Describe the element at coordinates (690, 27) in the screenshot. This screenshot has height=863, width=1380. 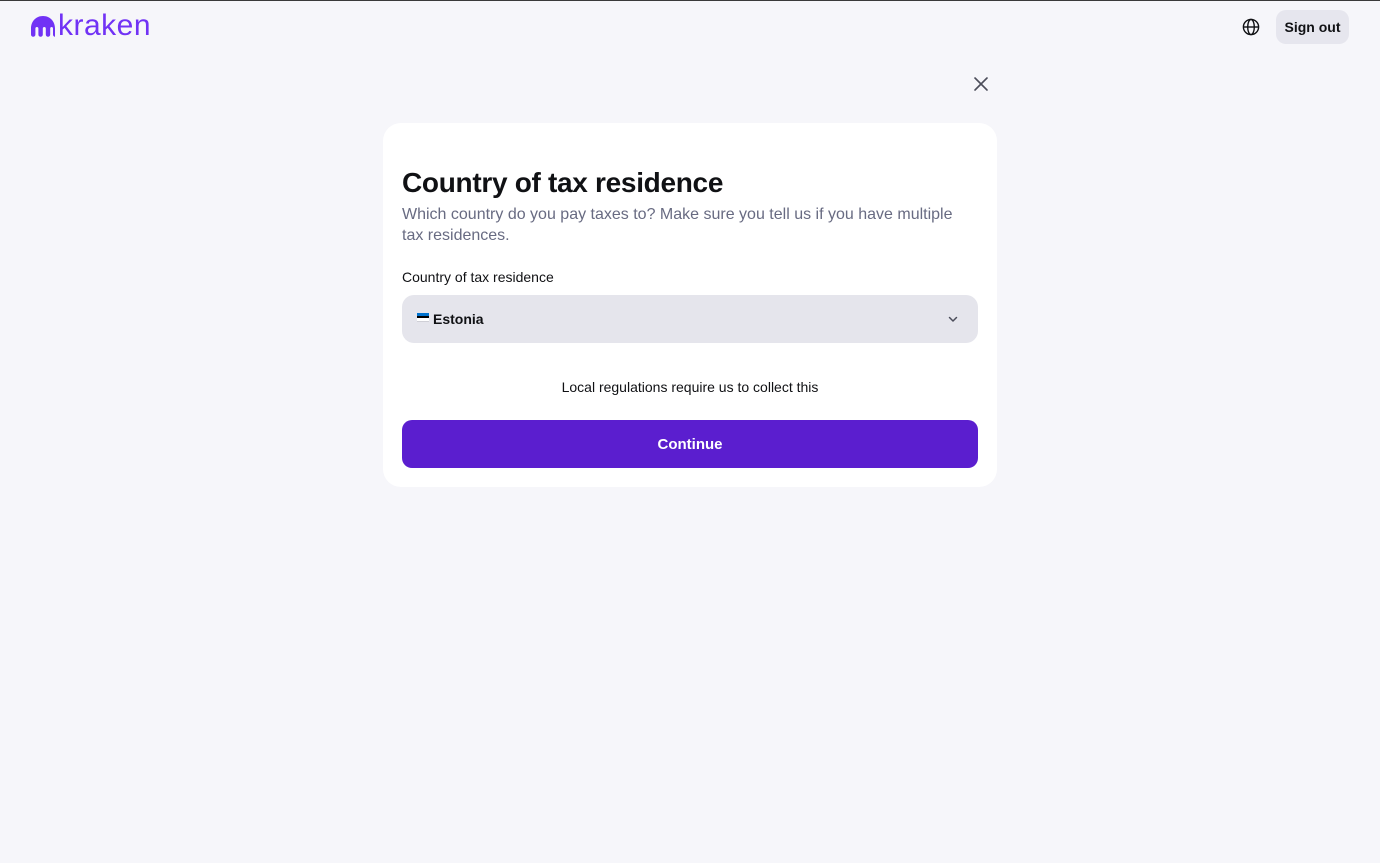
I see `top-bar: kraken Sign out` at that location.